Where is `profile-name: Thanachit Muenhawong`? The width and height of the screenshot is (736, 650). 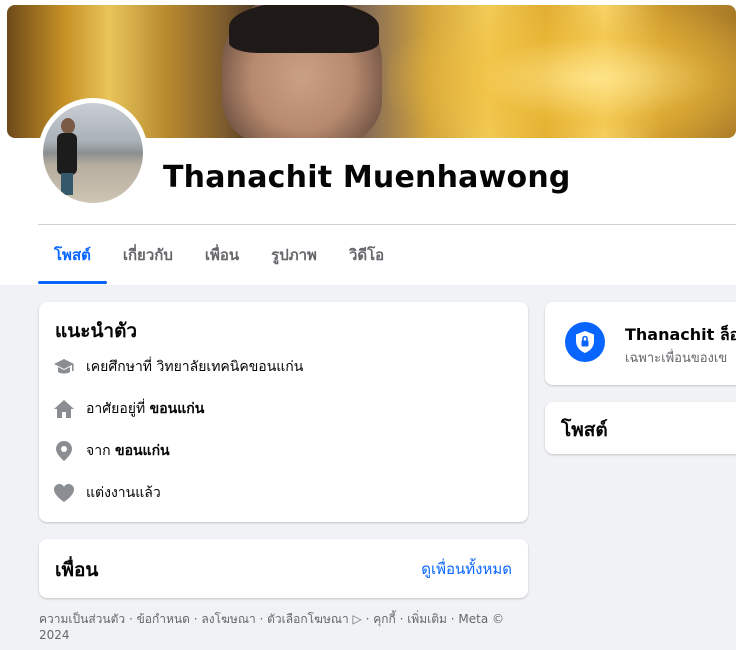
profile-name: Thanachit Muenhawong is located at coordinates (367, 177).